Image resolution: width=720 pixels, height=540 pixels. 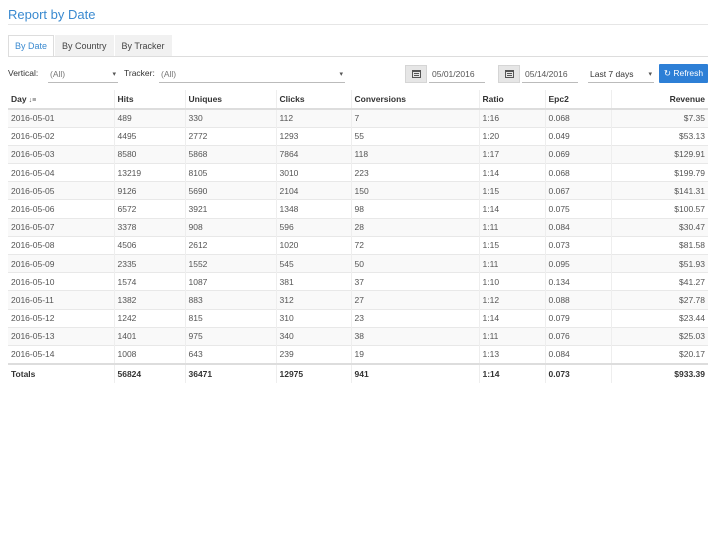 What do you see at coordinates (61, 100) in the screenshot?
I see `column-header-day: Day ↓≡` at bounding box center [61, 100].